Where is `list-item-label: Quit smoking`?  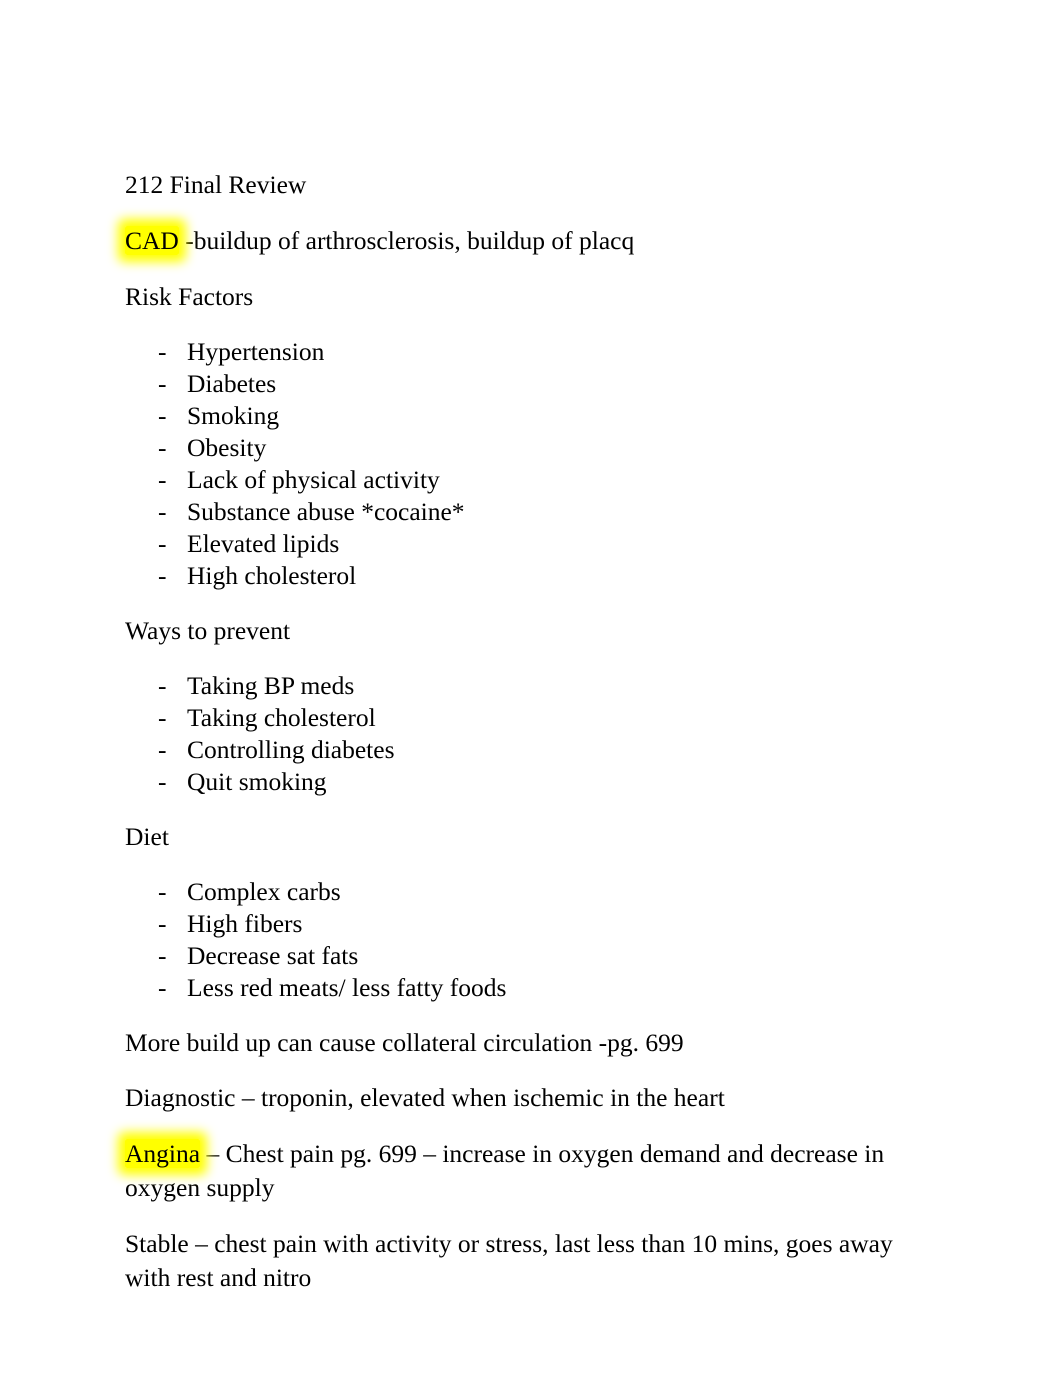
list-item-label: Quit smoking is located at coordinates (257, 781).